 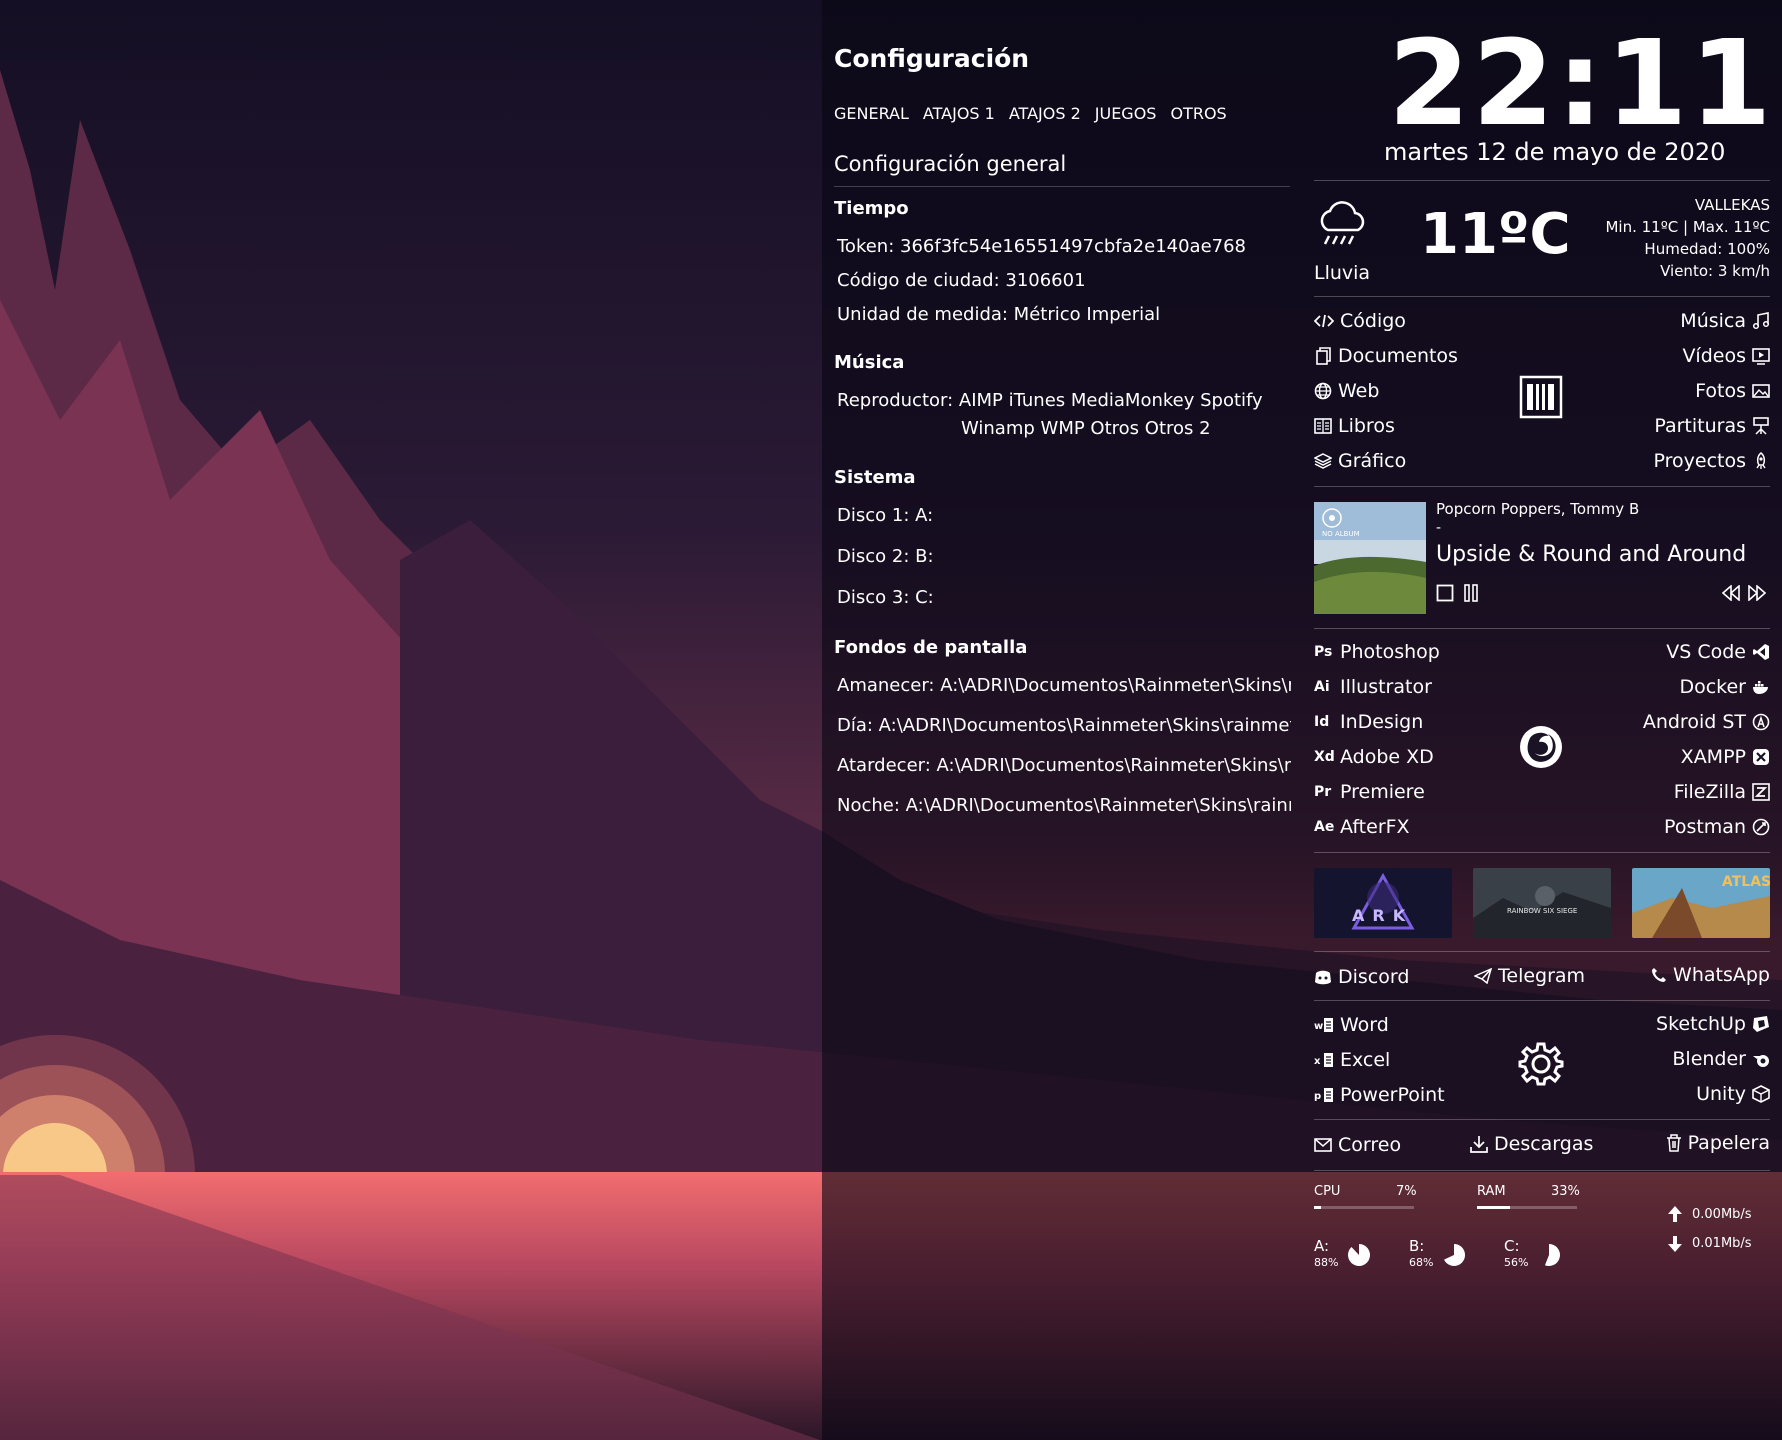 I want to click on app-filezilla: FileZilla, so click(x=1722, y=792).